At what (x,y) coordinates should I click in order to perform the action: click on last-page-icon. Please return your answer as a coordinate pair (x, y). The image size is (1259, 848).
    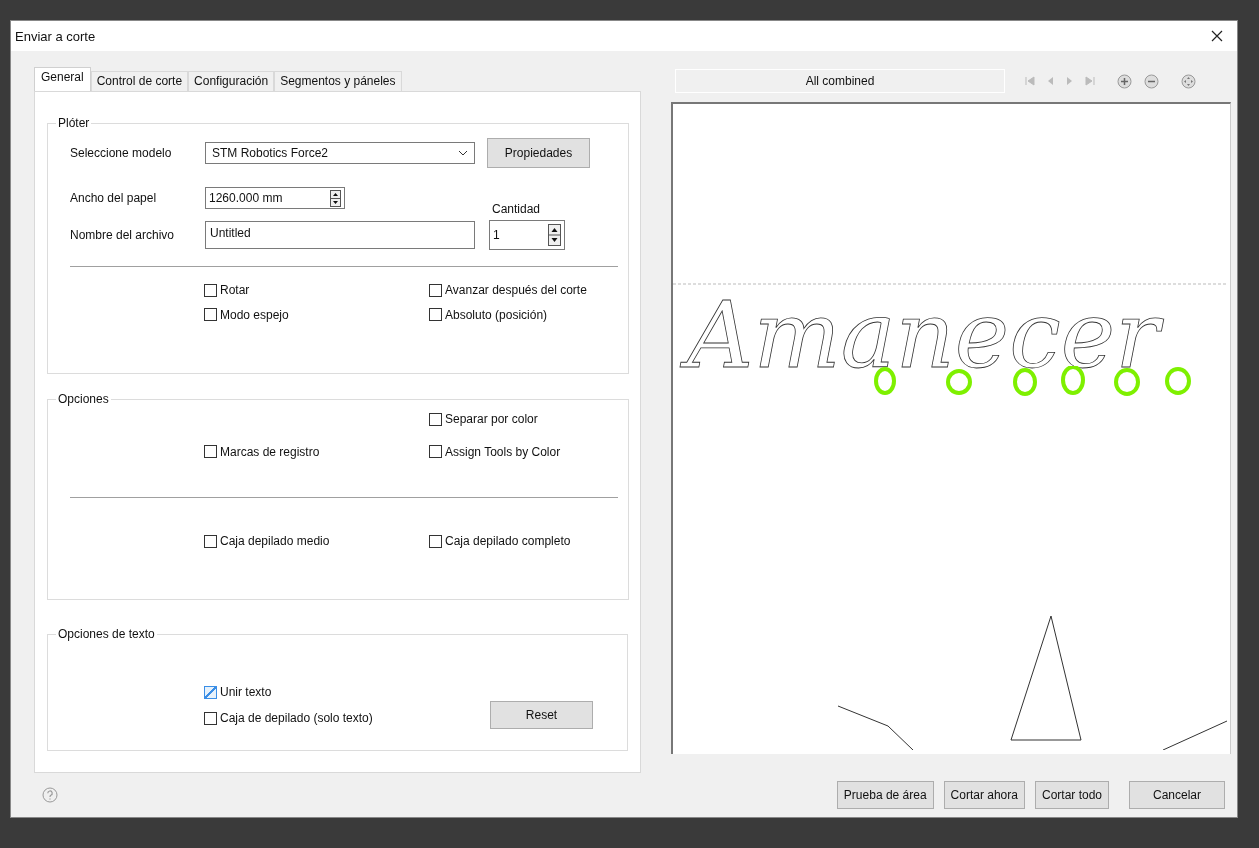
    Looking at the image, I should click on (1090, 81).